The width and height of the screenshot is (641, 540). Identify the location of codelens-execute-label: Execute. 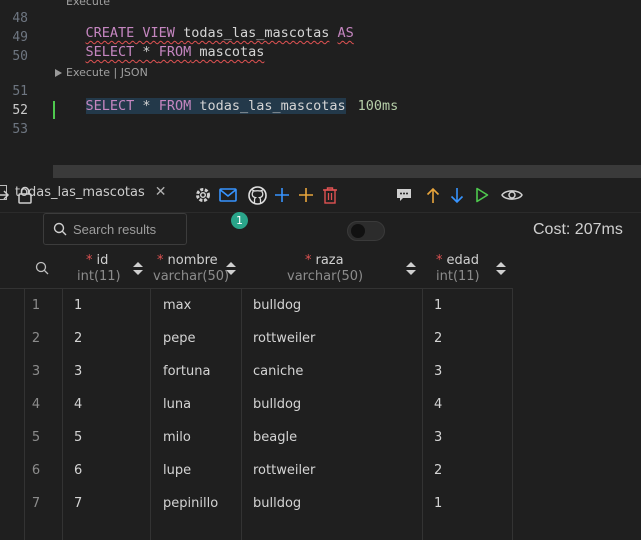
(88, 4).